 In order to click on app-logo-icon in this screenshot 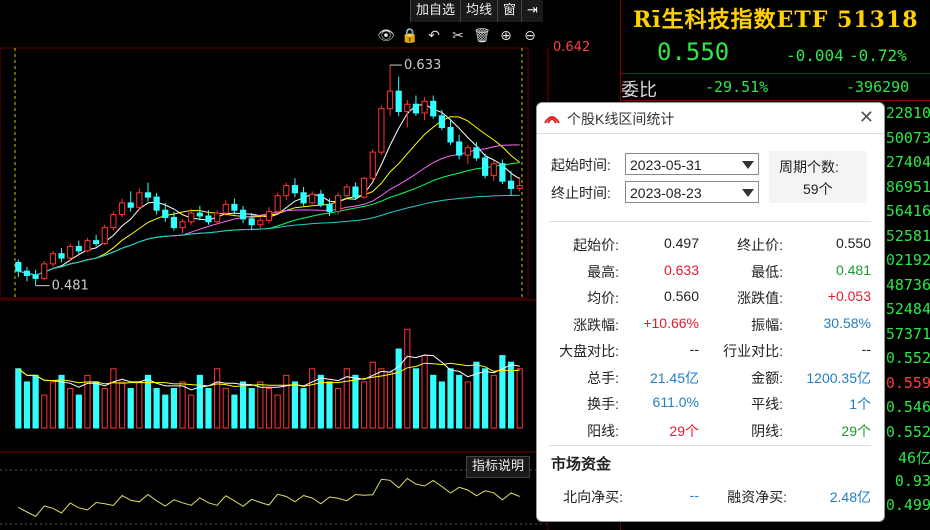, I will do `click(552, 120)`.